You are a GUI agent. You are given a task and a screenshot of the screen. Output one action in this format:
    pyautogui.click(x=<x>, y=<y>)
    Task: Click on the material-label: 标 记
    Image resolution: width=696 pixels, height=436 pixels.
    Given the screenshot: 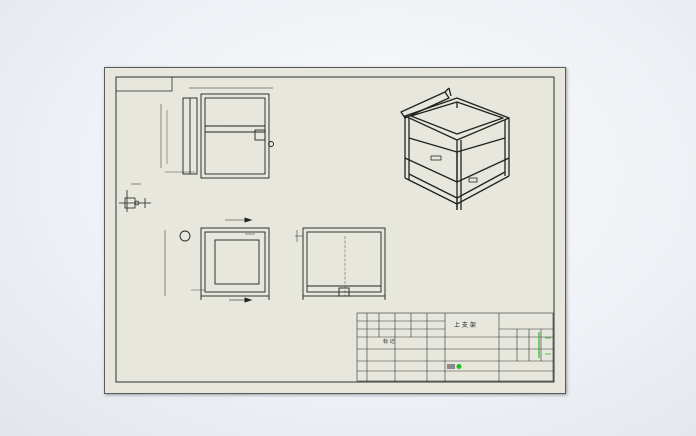 What is the action you would take?
    pyautogui.click(x=389, y=341)
    